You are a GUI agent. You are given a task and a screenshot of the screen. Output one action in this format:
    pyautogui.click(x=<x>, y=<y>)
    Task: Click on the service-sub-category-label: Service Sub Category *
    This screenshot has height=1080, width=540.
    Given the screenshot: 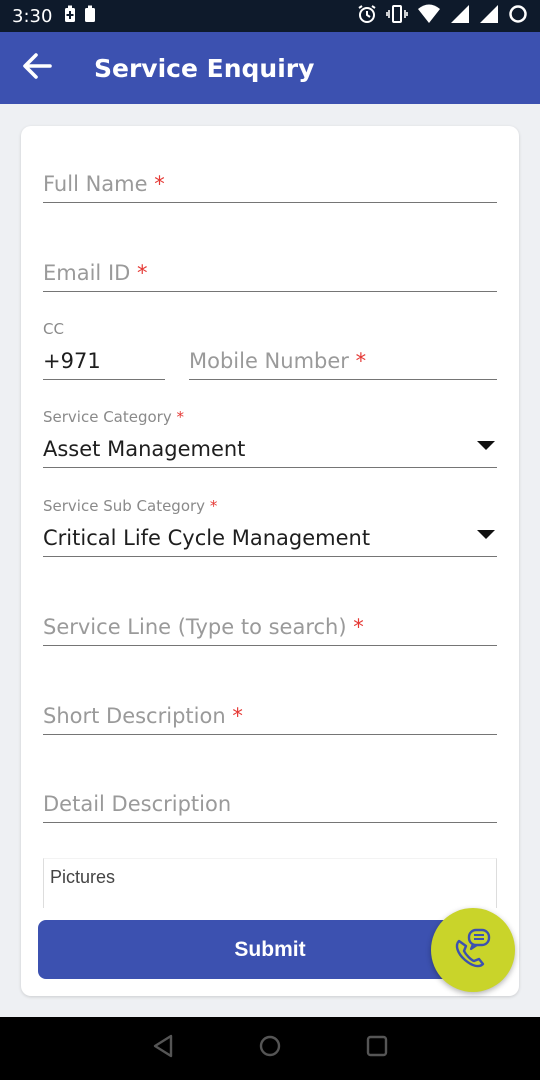 What is the action you would take?
    pyautogui.click(x=130, y=506)
    